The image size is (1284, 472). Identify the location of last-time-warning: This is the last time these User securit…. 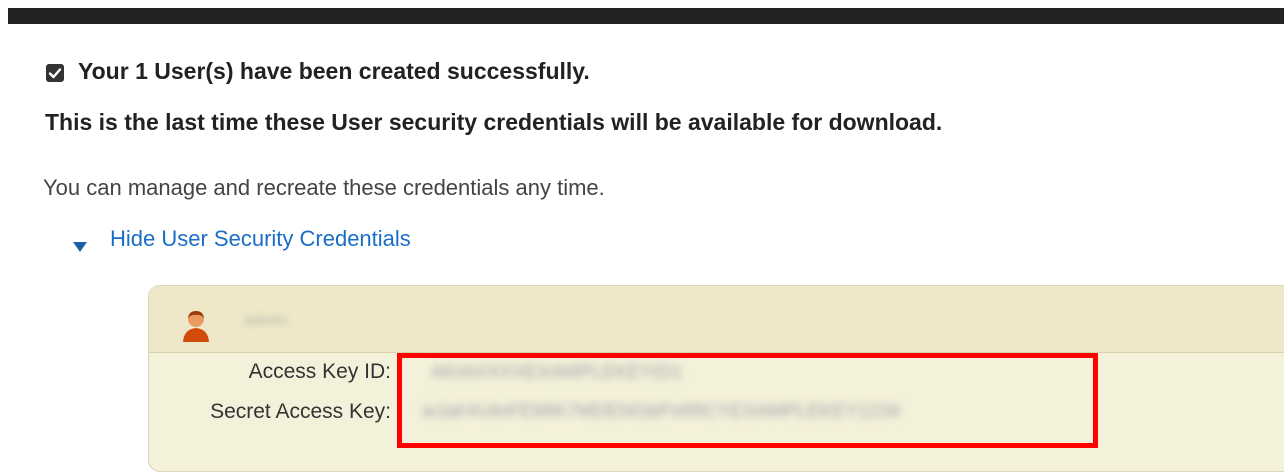
(494, 122).